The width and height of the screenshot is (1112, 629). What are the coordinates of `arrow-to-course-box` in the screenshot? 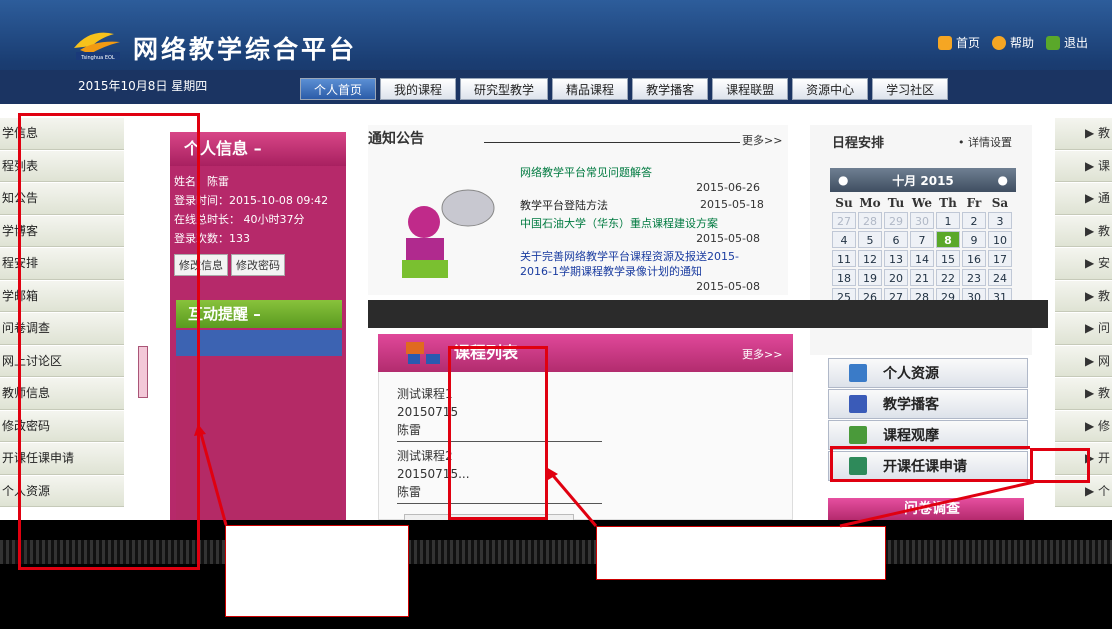 It's located at (573, 499).